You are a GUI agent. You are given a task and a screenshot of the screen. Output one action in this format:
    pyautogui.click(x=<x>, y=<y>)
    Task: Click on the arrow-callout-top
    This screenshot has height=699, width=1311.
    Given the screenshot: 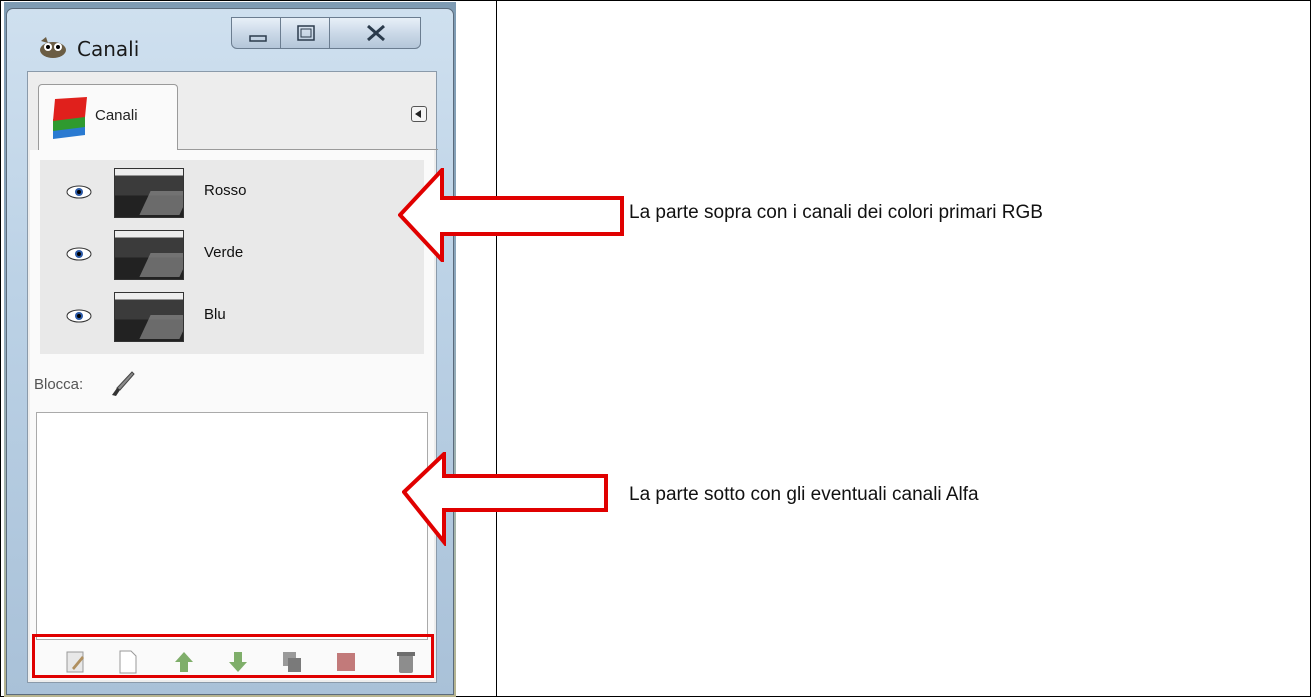 What is the action you would take?
    pyautogui.click(x=511, y=215)
    